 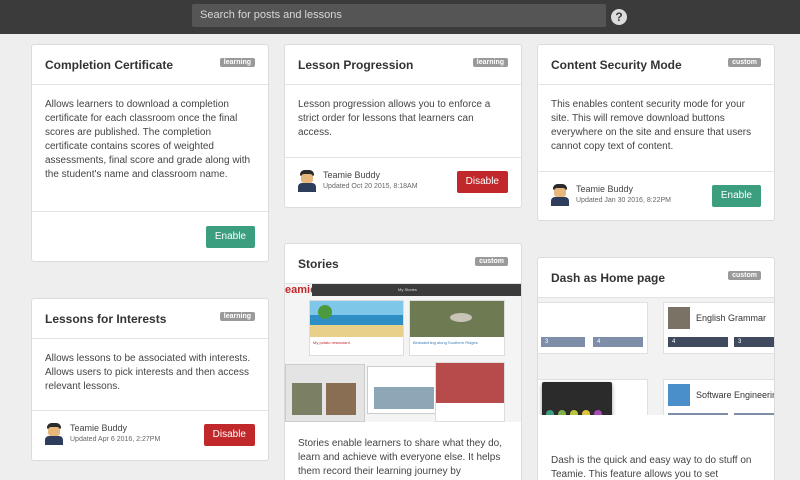 What do you see at coordinates (106, 319) in the screenshot?
I see `card-title: Lessons for Interests` at bounding box center [106, 319].